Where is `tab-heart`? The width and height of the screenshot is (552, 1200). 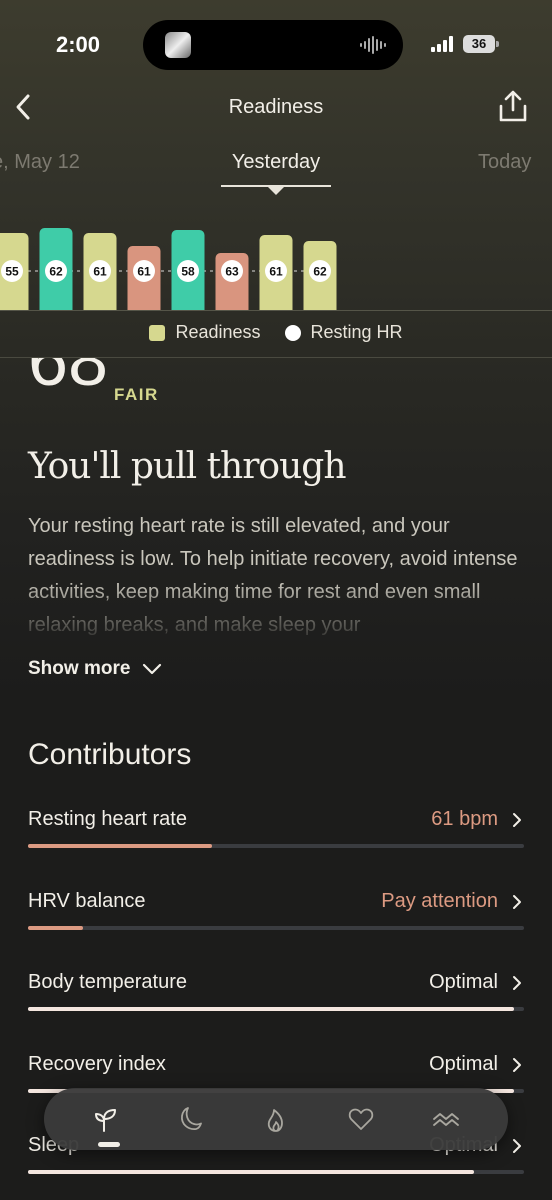
tab-heart is located at coordinates (361, 1119).